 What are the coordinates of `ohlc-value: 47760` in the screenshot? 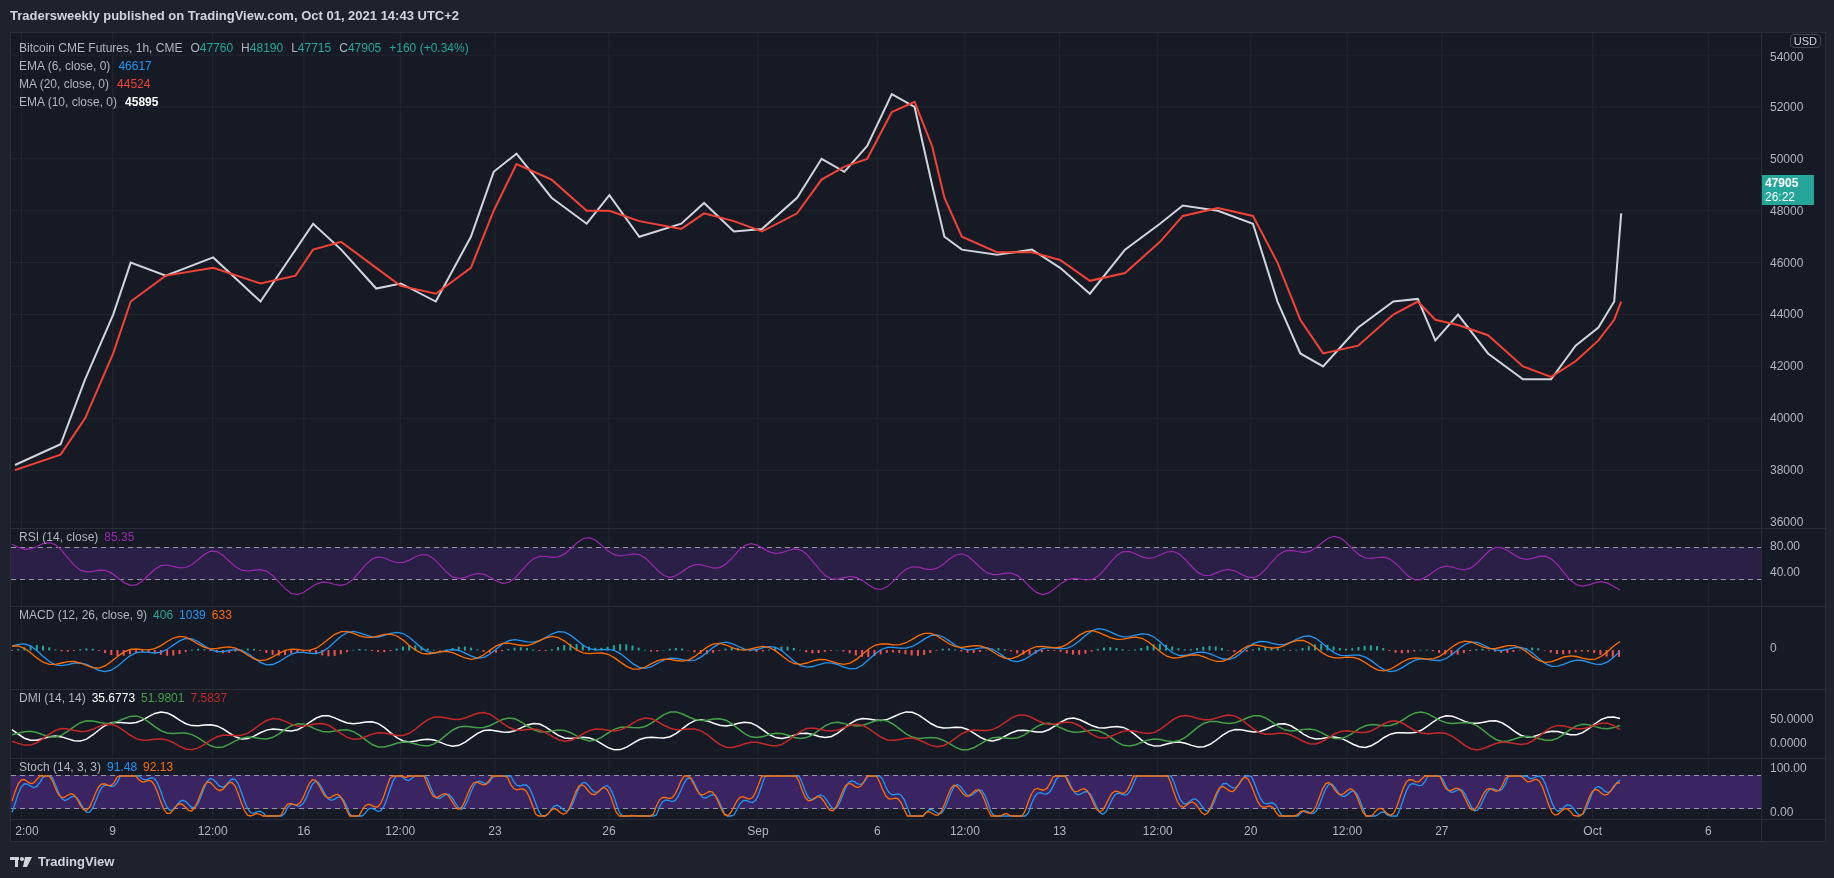 It's located at (216, 48).